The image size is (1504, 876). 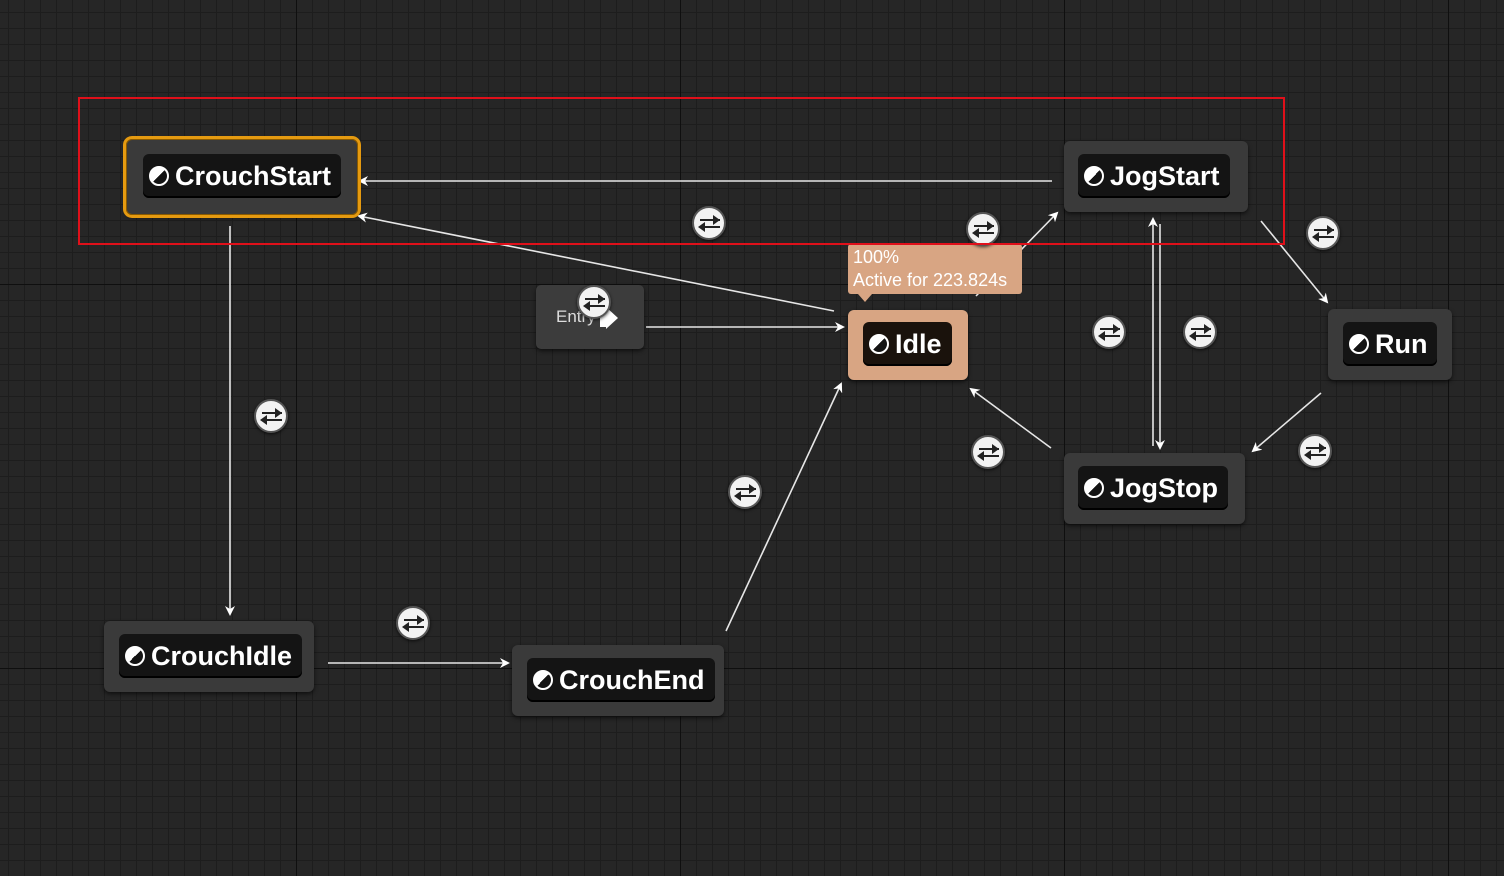 I want to click on state-node-jogstop: JogStop, so click(x=1154, y=488).